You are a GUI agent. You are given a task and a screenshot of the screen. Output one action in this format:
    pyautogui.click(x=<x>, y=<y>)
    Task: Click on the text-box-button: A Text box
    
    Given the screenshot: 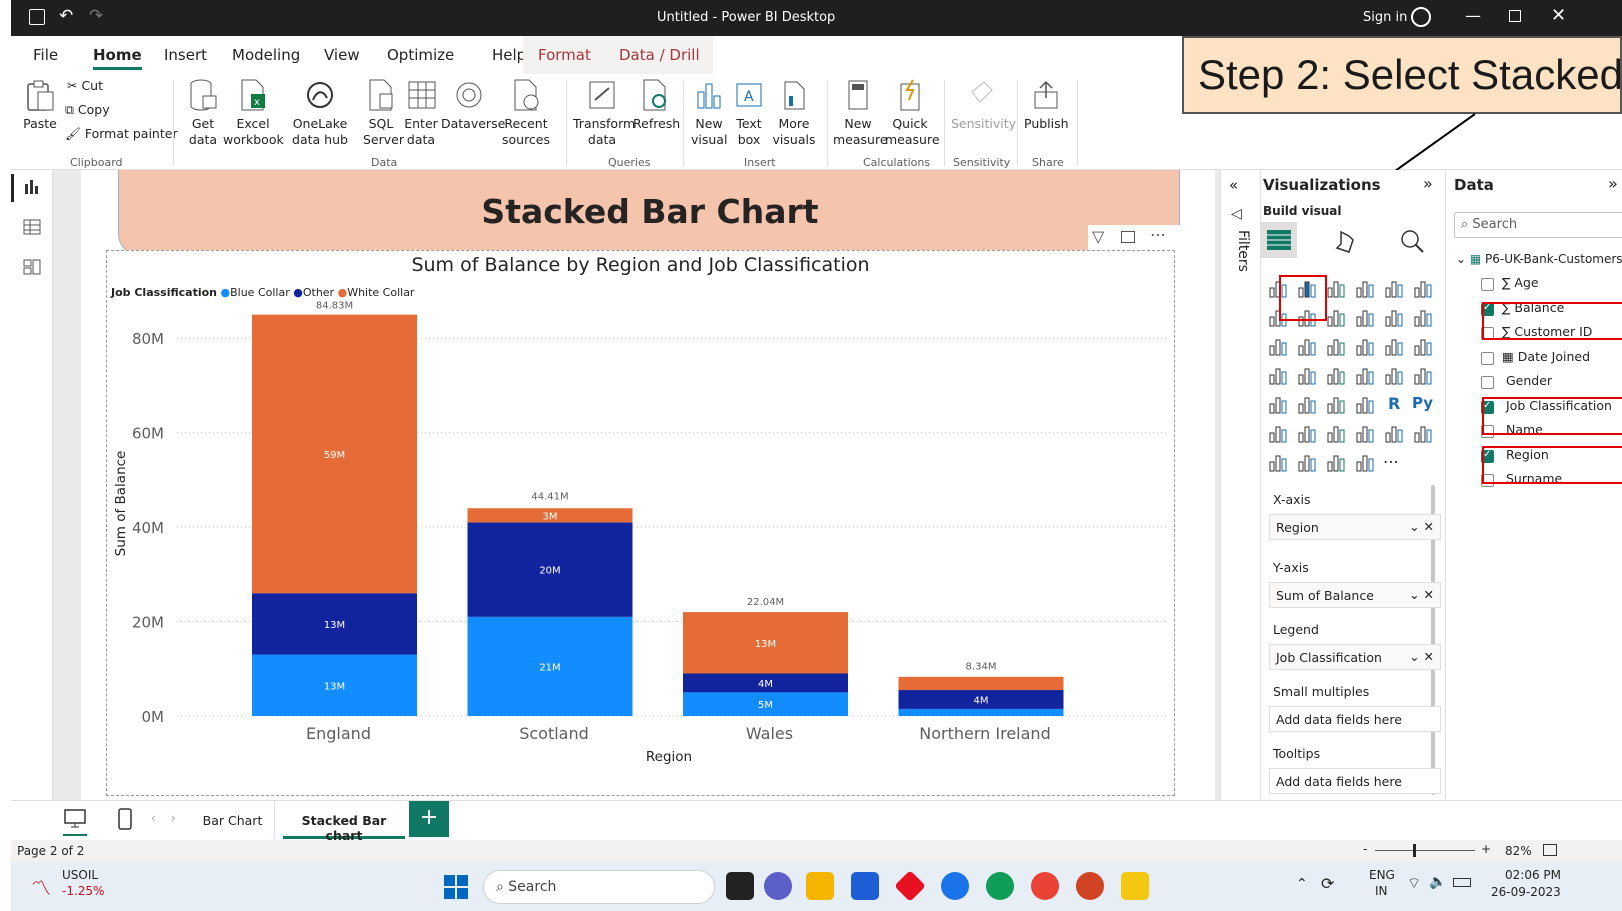 What is the action you would take?
    pyautogui.click(x=749, y=113)
    